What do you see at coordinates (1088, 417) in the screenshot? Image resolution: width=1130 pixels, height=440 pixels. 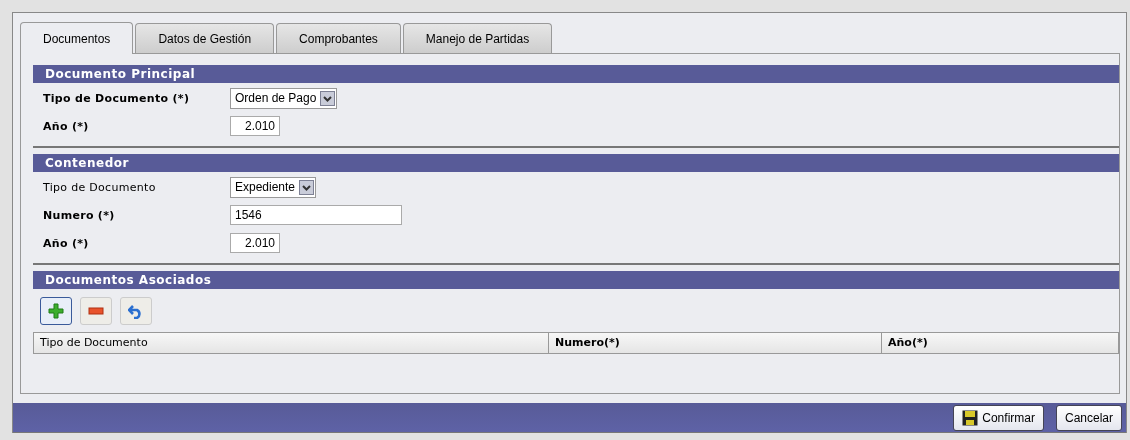 I see `cancel-button: Cancelar` at bounding box center [1088, 417].